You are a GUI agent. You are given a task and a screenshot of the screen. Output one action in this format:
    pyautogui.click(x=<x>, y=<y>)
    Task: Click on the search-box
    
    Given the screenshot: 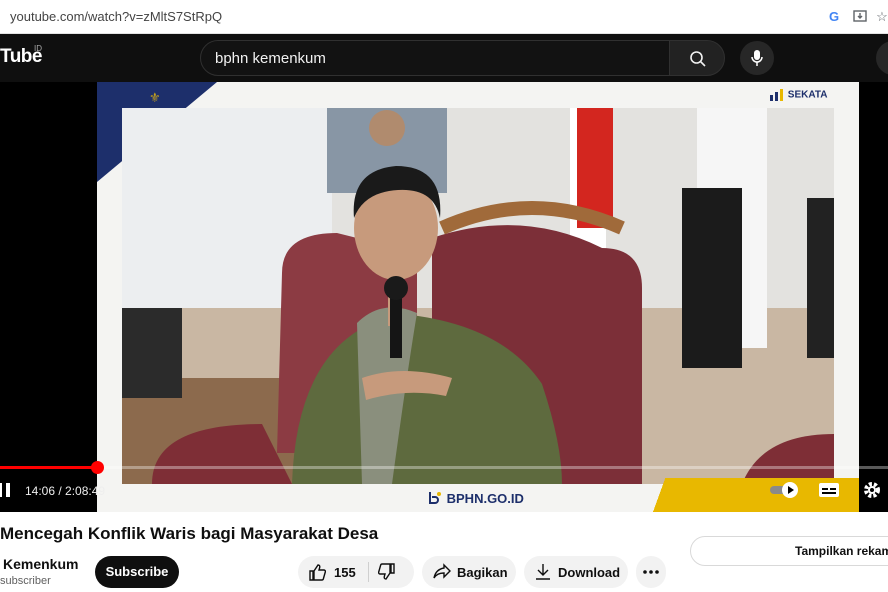 What is the action you would take?
    pyautogui.click(x=435, y=58)
    